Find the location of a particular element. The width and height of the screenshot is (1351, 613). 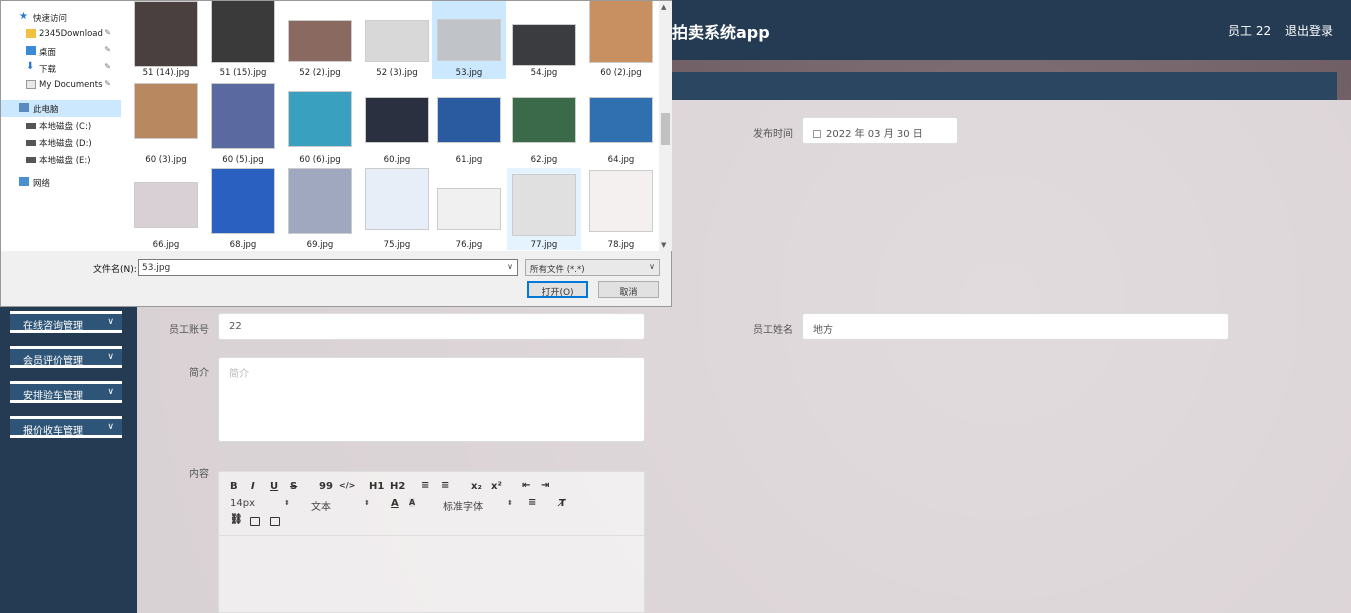

filename-label: 文件名(N): is located at coordinates (115, 270).